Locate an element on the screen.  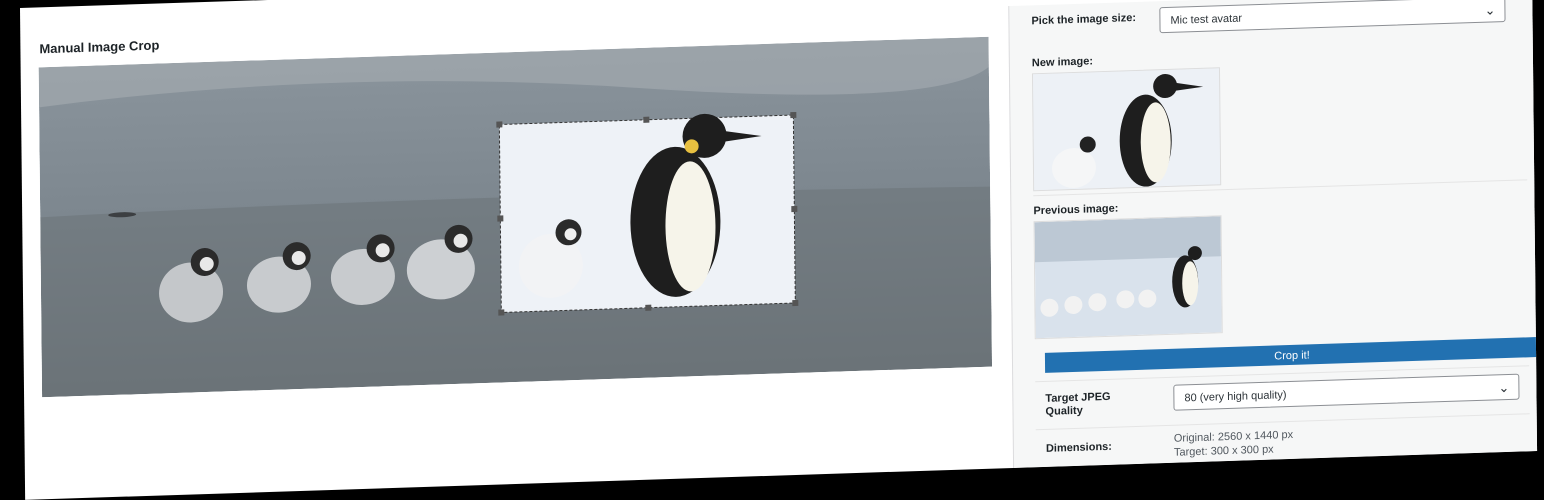
dimensions-original: Original: 2560 x 1440 px is located at coordinates (1233, 436).